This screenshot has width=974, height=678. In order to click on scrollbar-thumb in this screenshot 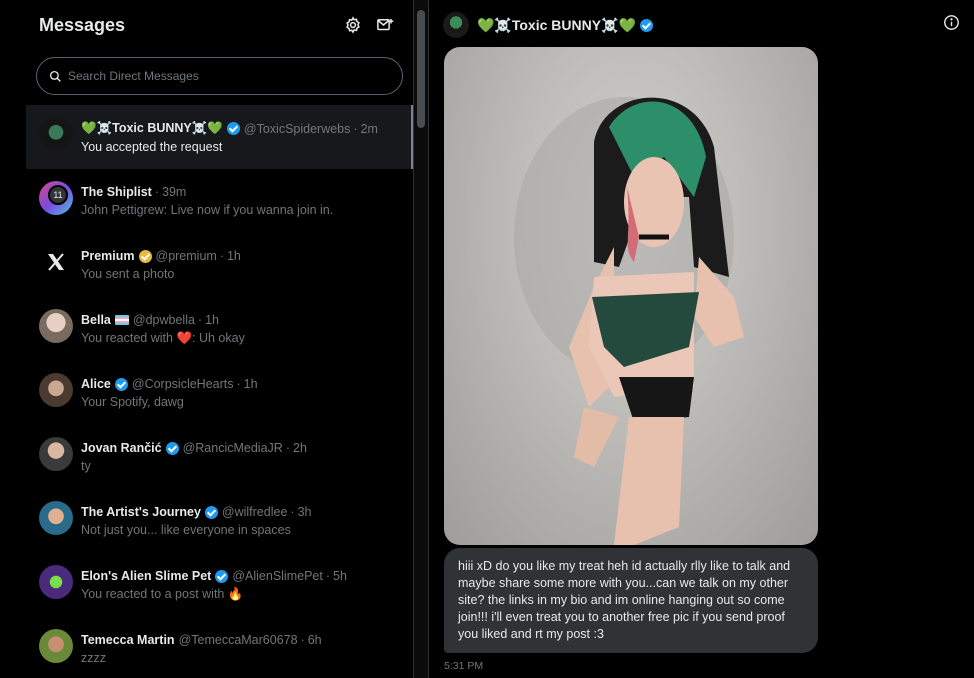, I will do `click(421, 69)`.